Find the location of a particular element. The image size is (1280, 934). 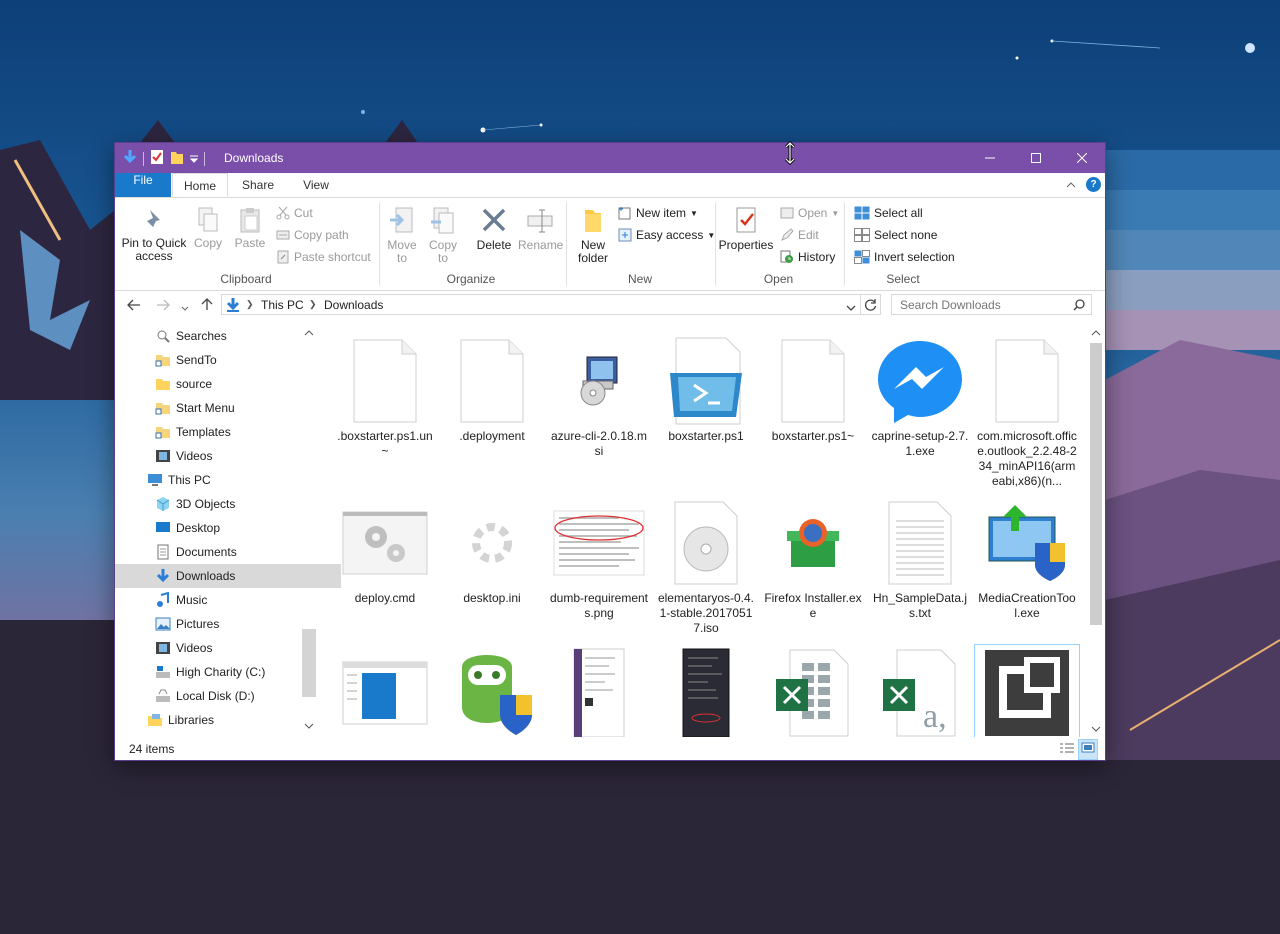

move-to-label: Move to is located at coordinates (402, 251).